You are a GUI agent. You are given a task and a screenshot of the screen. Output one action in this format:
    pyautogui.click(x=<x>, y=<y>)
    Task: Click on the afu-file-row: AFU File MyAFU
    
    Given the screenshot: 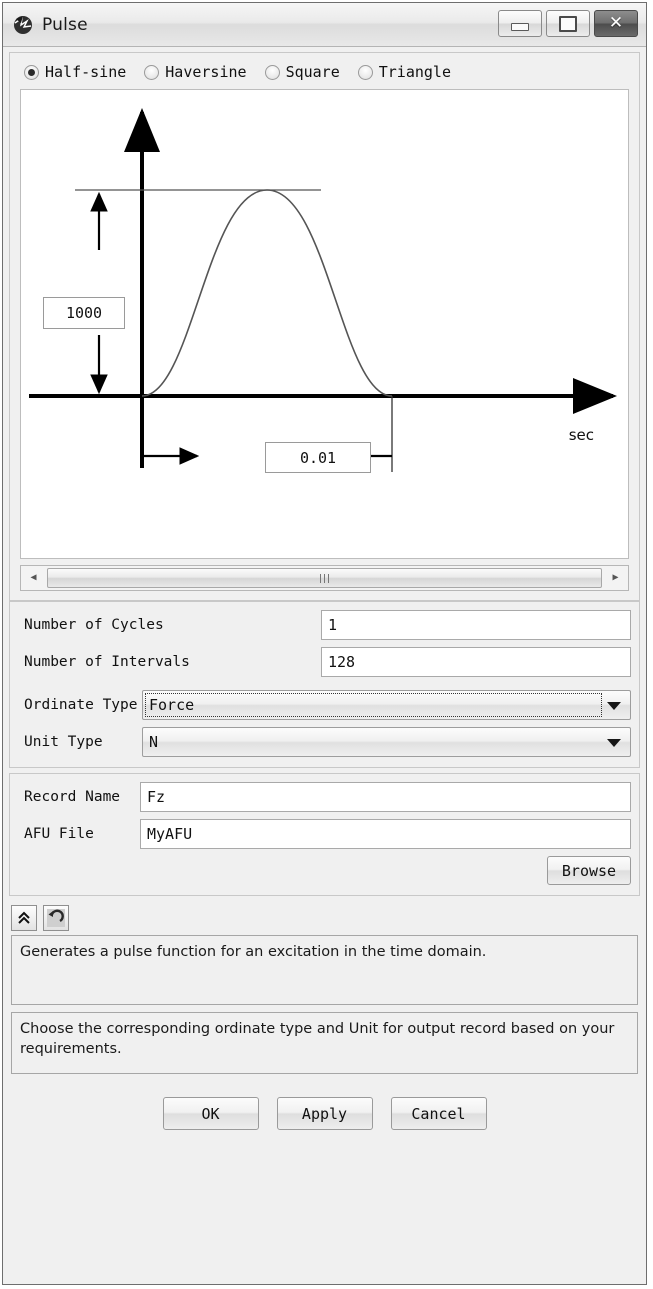 What is the action you would take?
    pyautogui.click(x=324, y=834)
    